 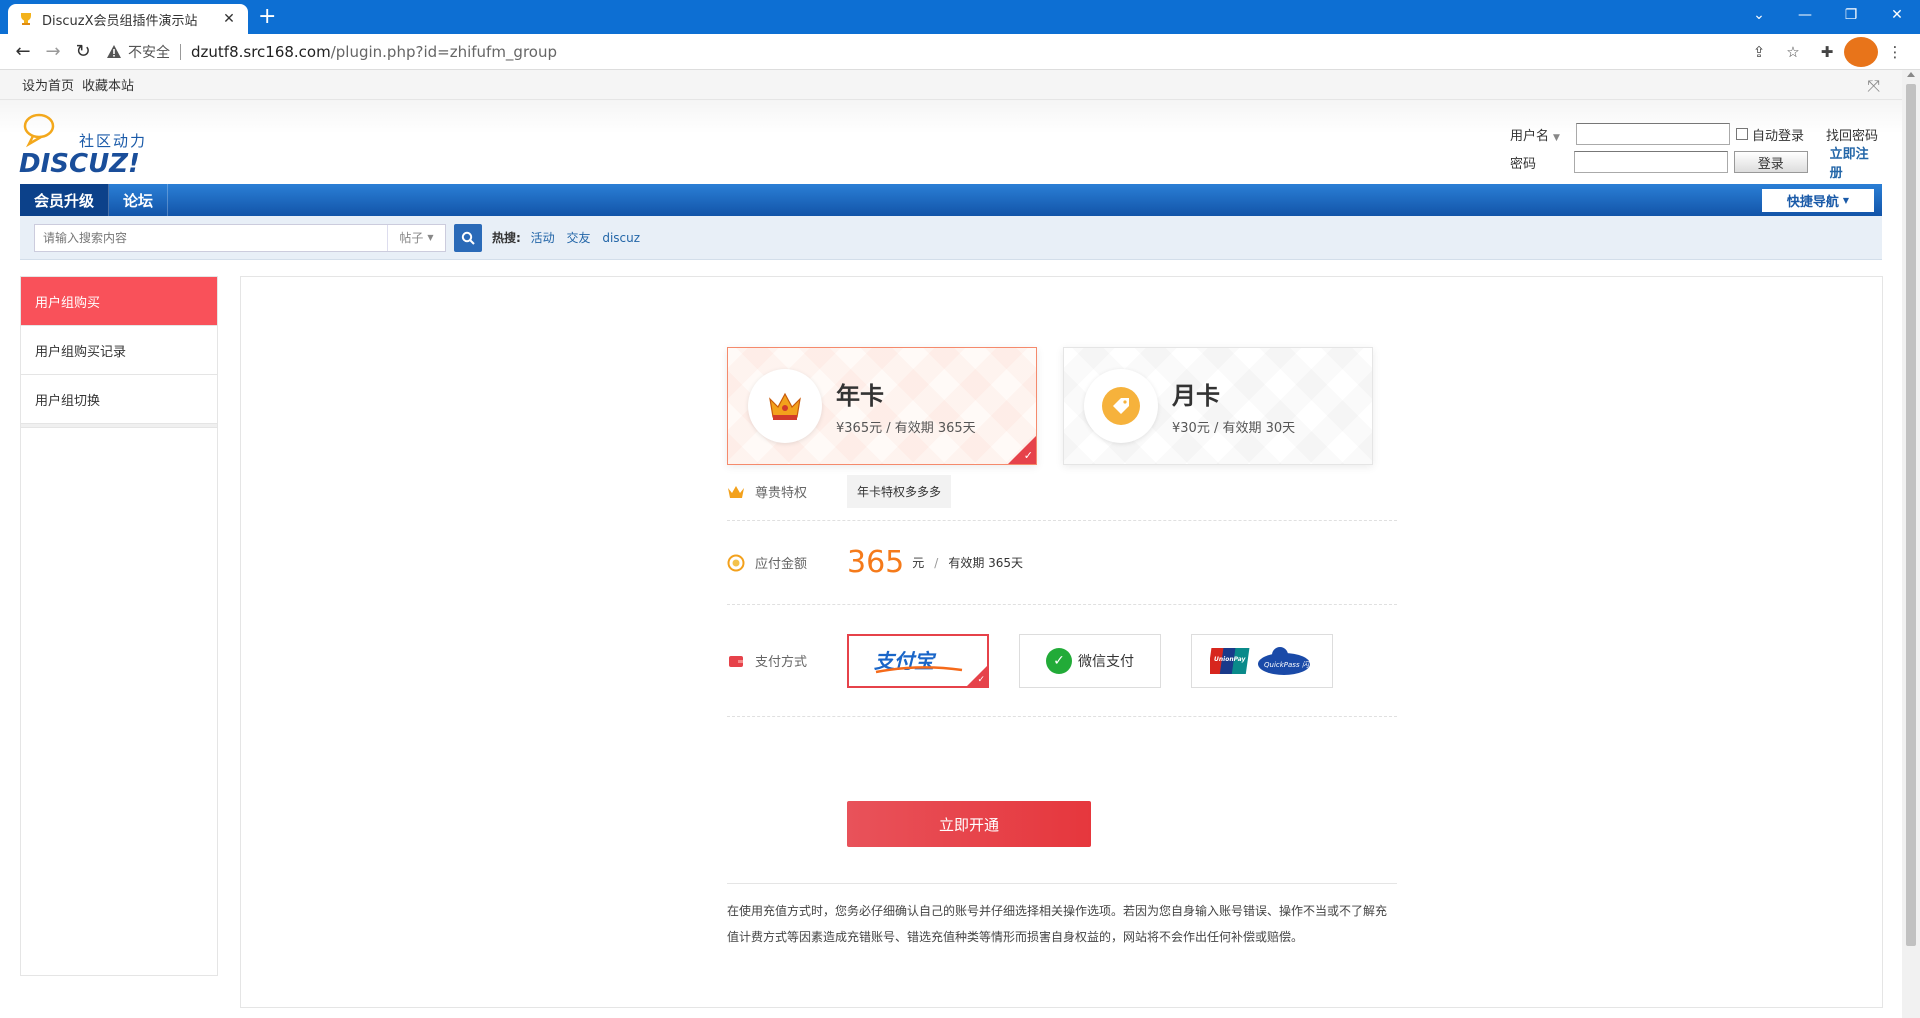 What do you see at coordinates (65, 200) in the screenshot?
I see `nav-item-member-upgrade: 会员升级` at bounding box center [65, 200].